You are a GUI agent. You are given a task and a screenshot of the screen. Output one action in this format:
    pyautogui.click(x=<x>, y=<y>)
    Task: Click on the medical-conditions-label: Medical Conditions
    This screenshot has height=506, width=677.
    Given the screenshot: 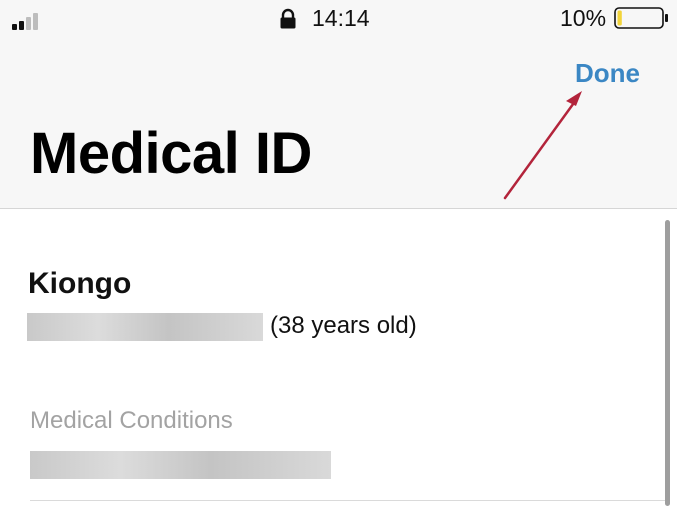 What is the action you would take?
    pyautogui.click(x=131, y=420)
    